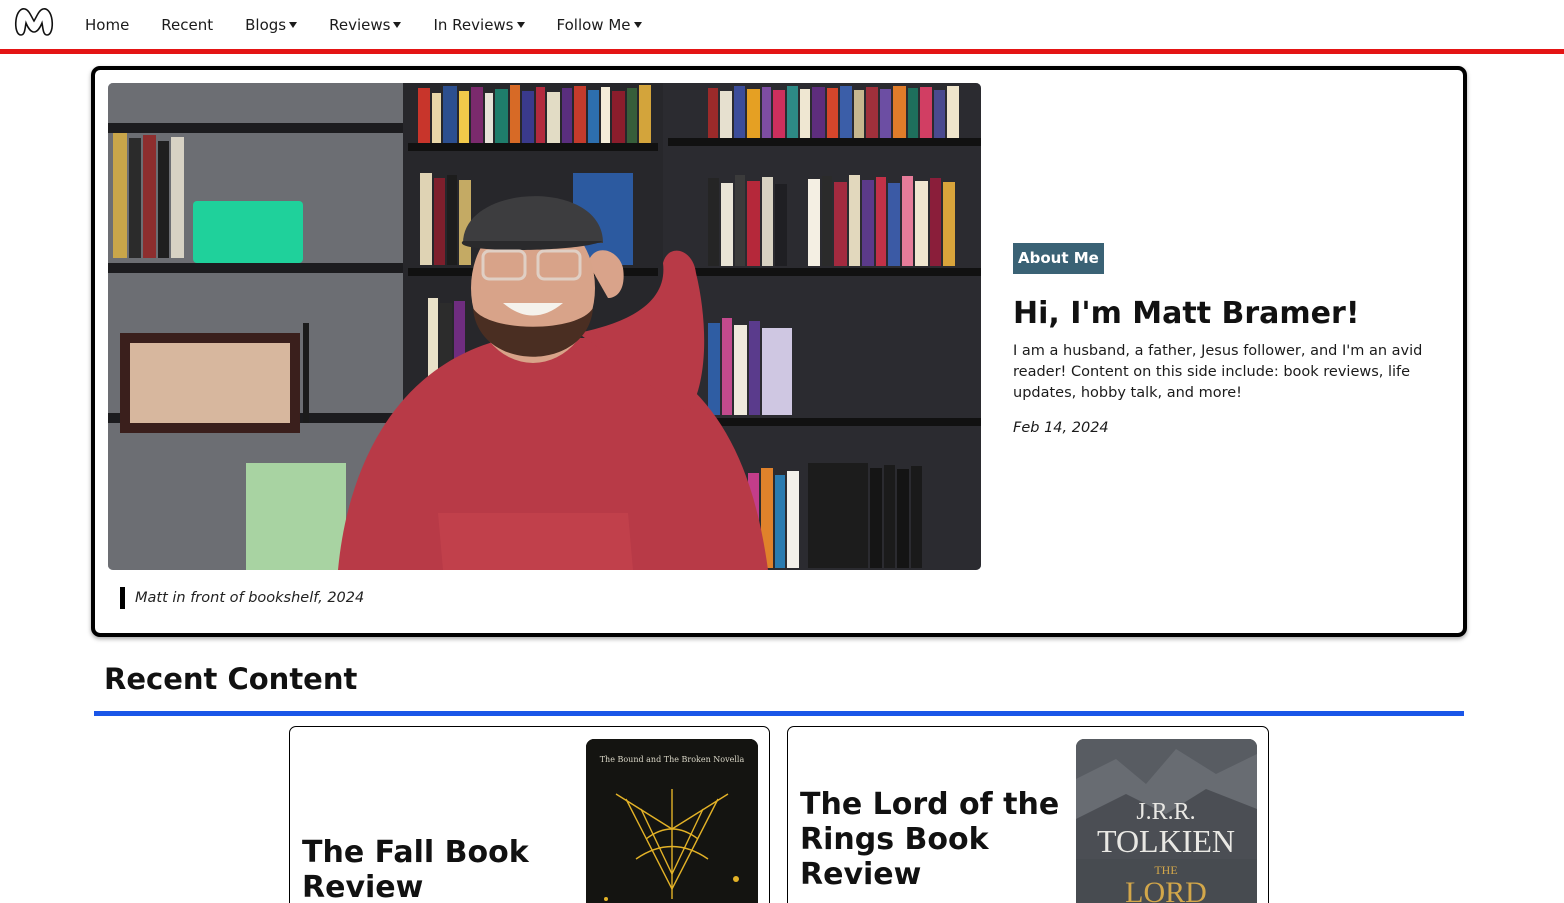  Describe the element at coordinates (1165, 812) in the screenshot. I see `cover-text: J.R.R.` at that location.